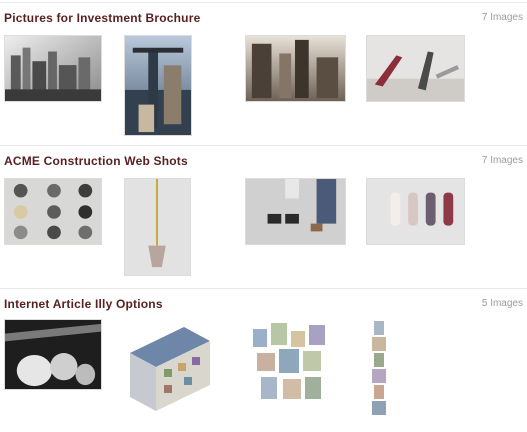 The image size is (527, 432). I want to click on city-skyline-photo, so click(53, 68).